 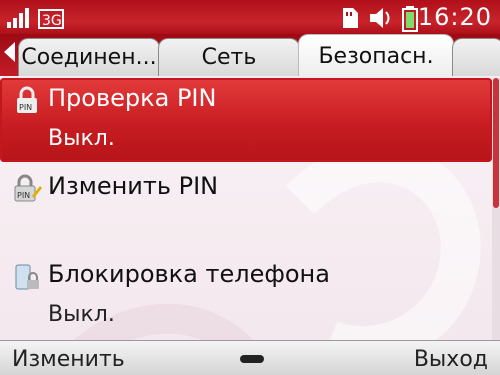 What do you see at coordinates (376, 55) in the screenshot?
I see `tab-security: Безопасн.` at bounding box center [376, 55].